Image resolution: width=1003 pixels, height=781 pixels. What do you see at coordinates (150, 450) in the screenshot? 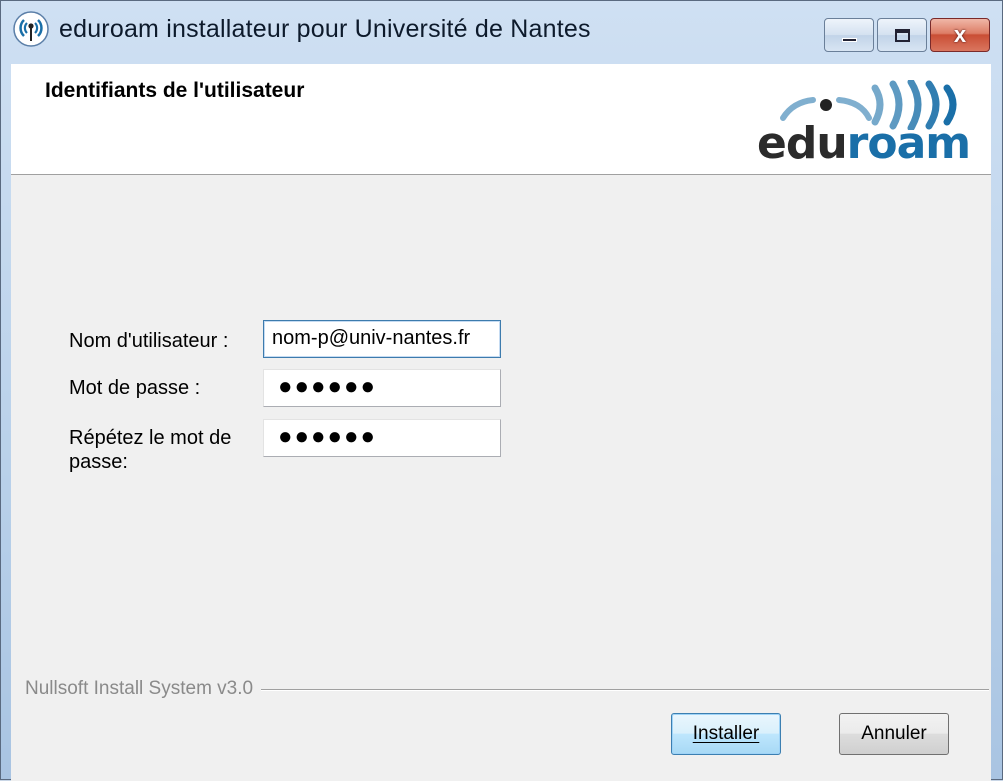
I see `repeat-password-label: Répétez le mot de passe:` at bounding box center [150, 450].